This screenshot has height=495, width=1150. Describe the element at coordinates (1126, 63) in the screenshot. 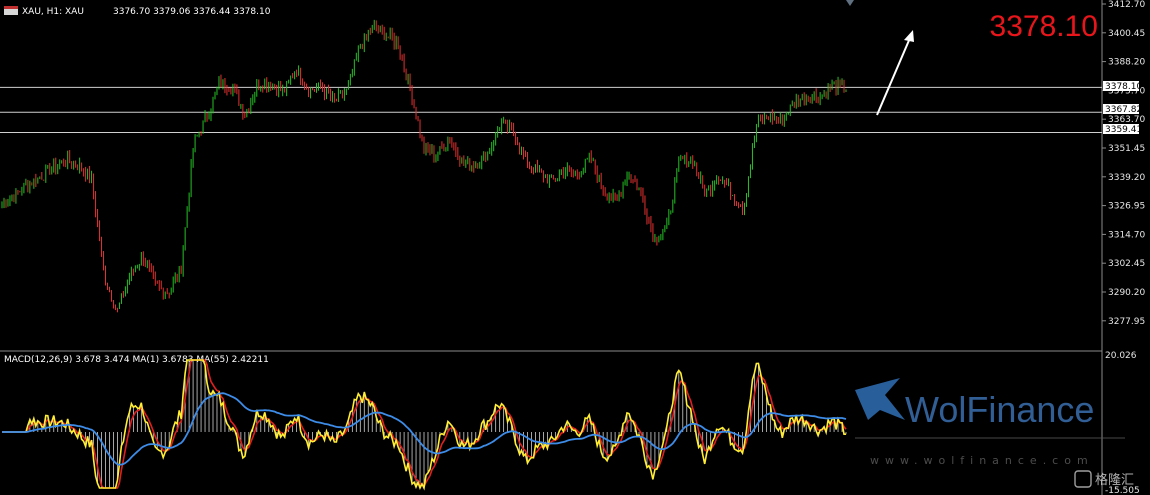

I see `price-tick-label: 3388.20` at that location.